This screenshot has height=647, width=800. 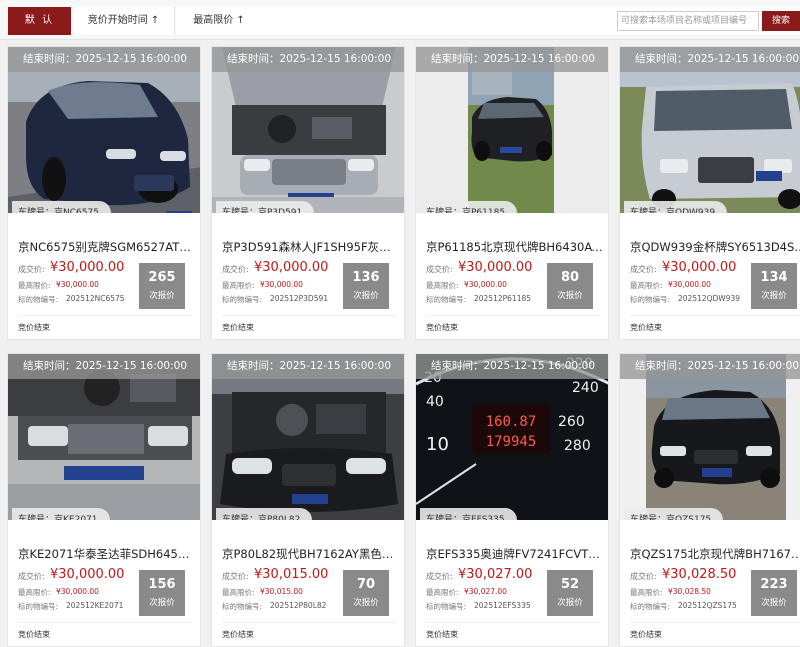 I want to click on bid-count-badge: 136 次报价, so click(x=366, y=286).